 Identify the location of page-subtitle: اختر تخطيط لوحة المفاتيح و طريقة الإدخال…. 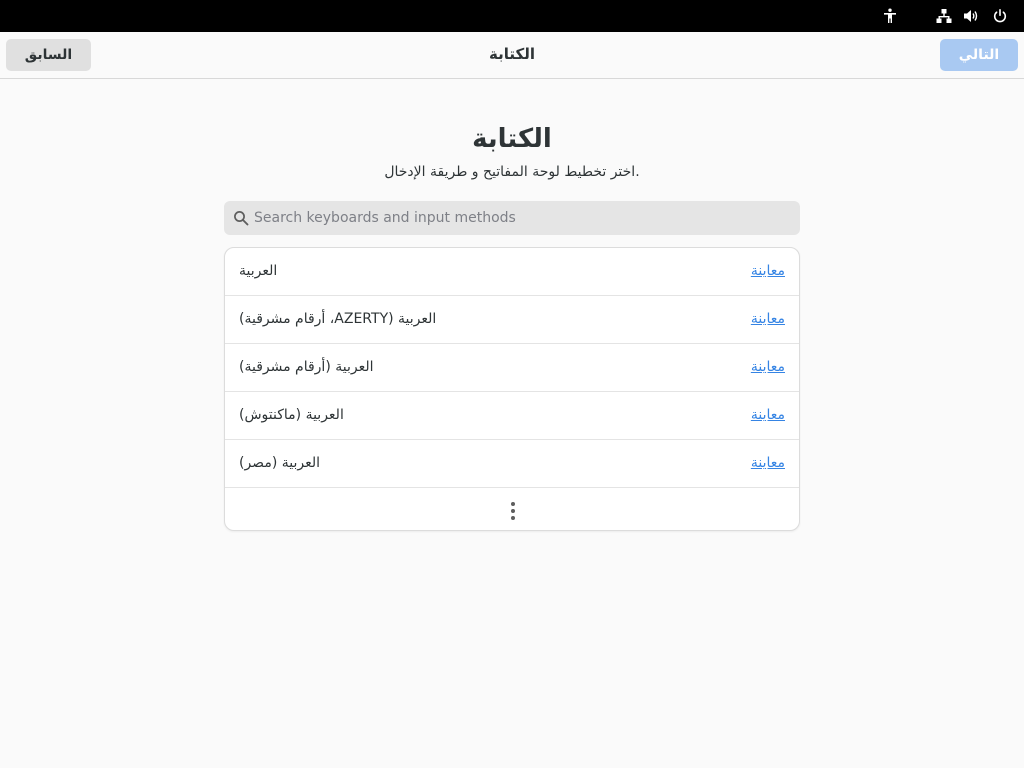
(512, 172).